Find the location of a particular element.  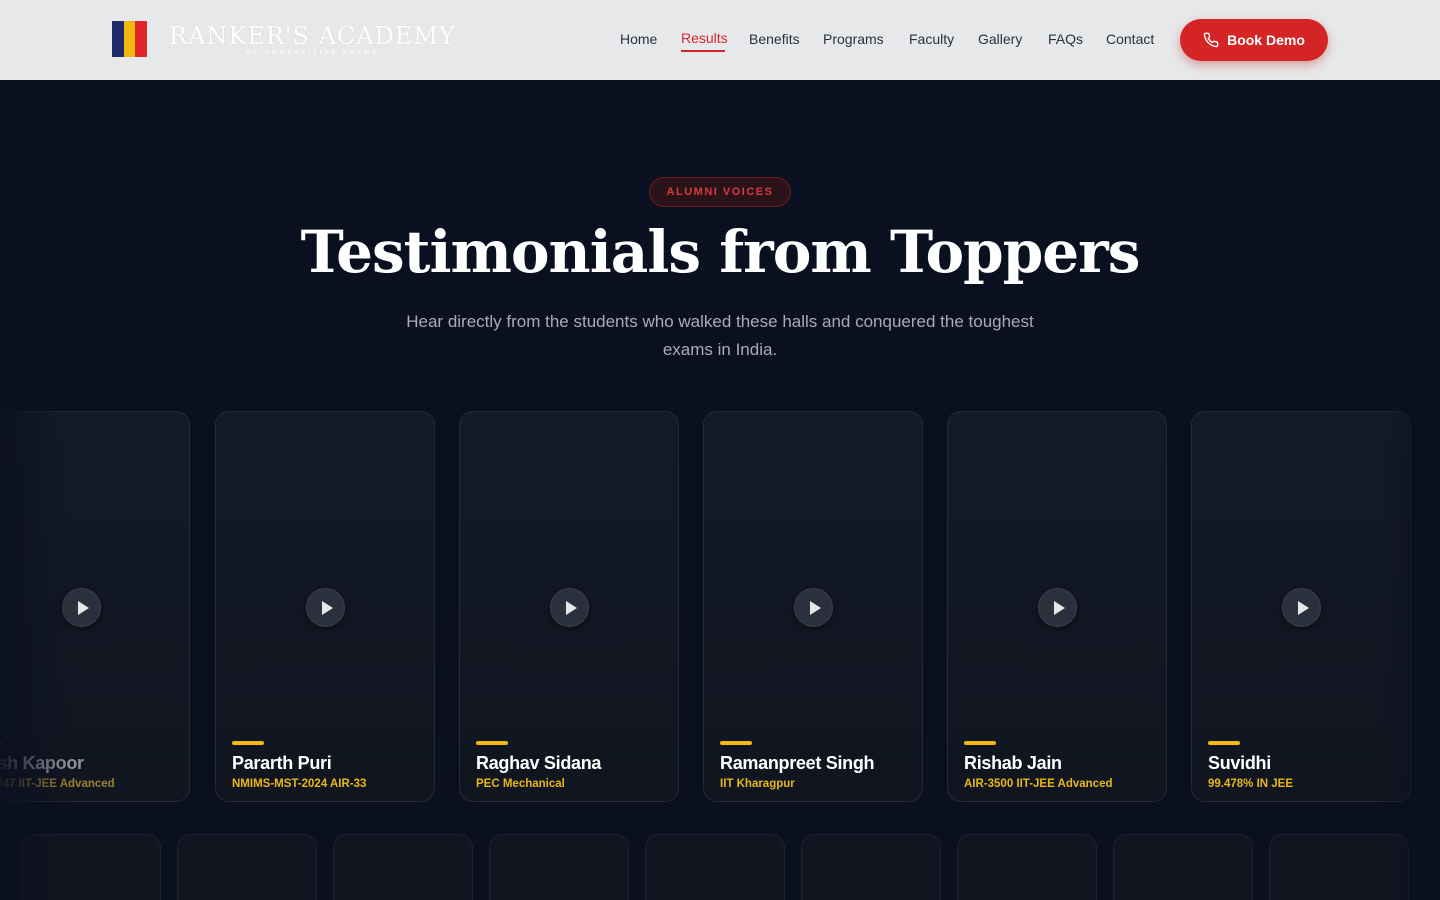

section-title: Testimonials from Toppers is located at coordinates (720, 252).